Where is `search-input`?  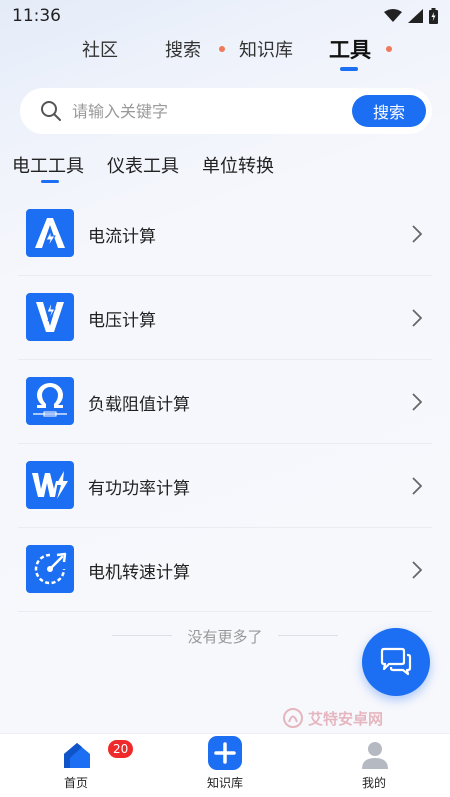 search-input is located at coordinates (212, 111).